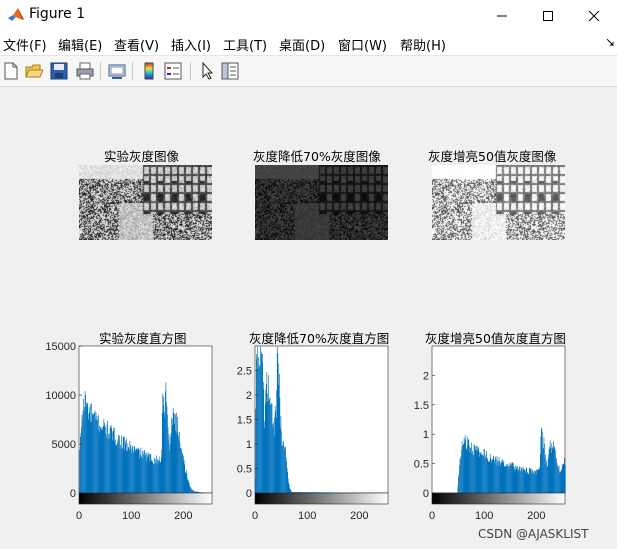 The image size is (617, 549). What do you see at coordinates (565, 479) in the screenshot?
I see `histogram-bar` at bounding box center [565, 479].